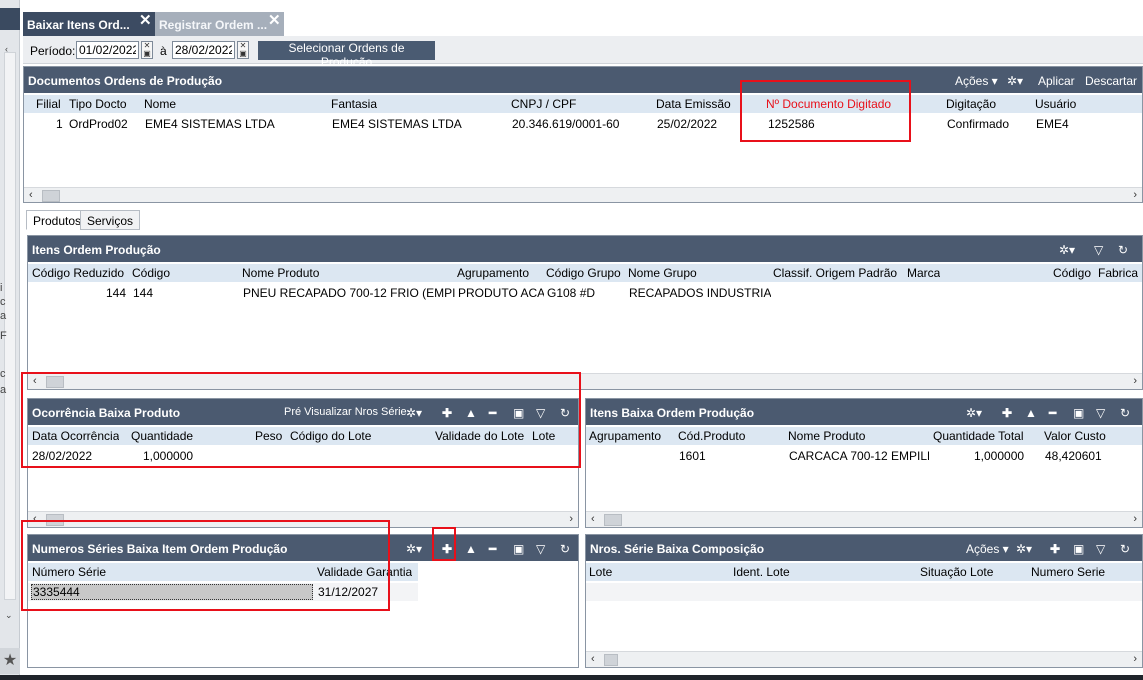 The width and height of the screenshot is (1143, 680). What do you see at coordinates (10, 661) in the screenshot?
I see `favorite-star-icon: ★` at bounding box center [10, 661].